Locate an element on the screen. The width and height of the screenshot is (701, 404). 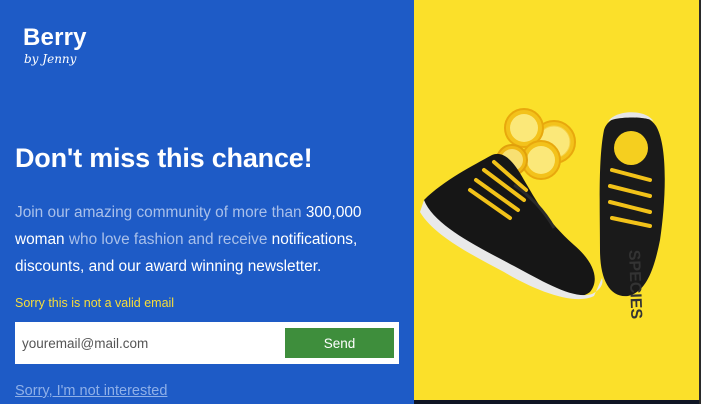
right-sneaker-image: SPECIES is located at coordinates (632, 216).